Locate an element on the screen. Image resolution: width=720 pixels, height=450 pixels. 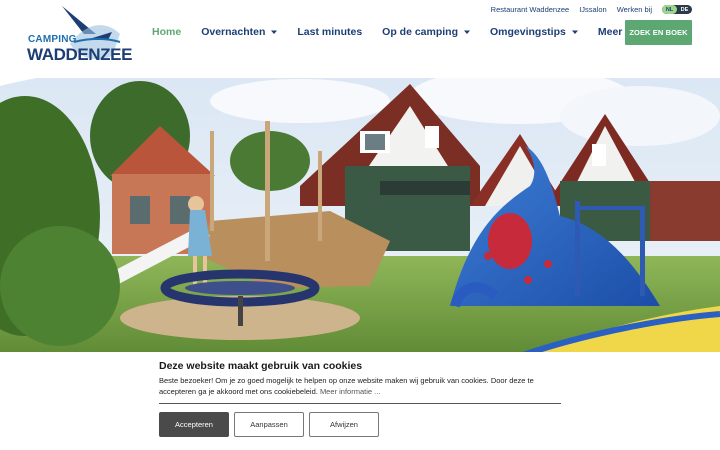
adjust-cookies-button: Aanpassen is located at coordinates (269, 424).